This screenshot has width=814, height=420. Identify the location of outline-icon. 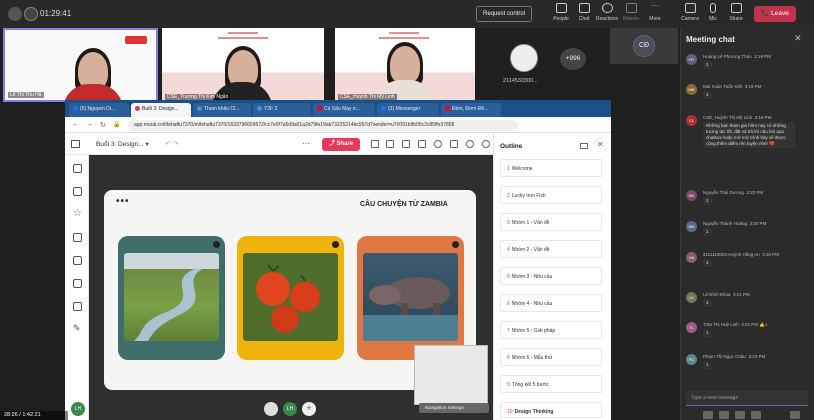
(454, 144).